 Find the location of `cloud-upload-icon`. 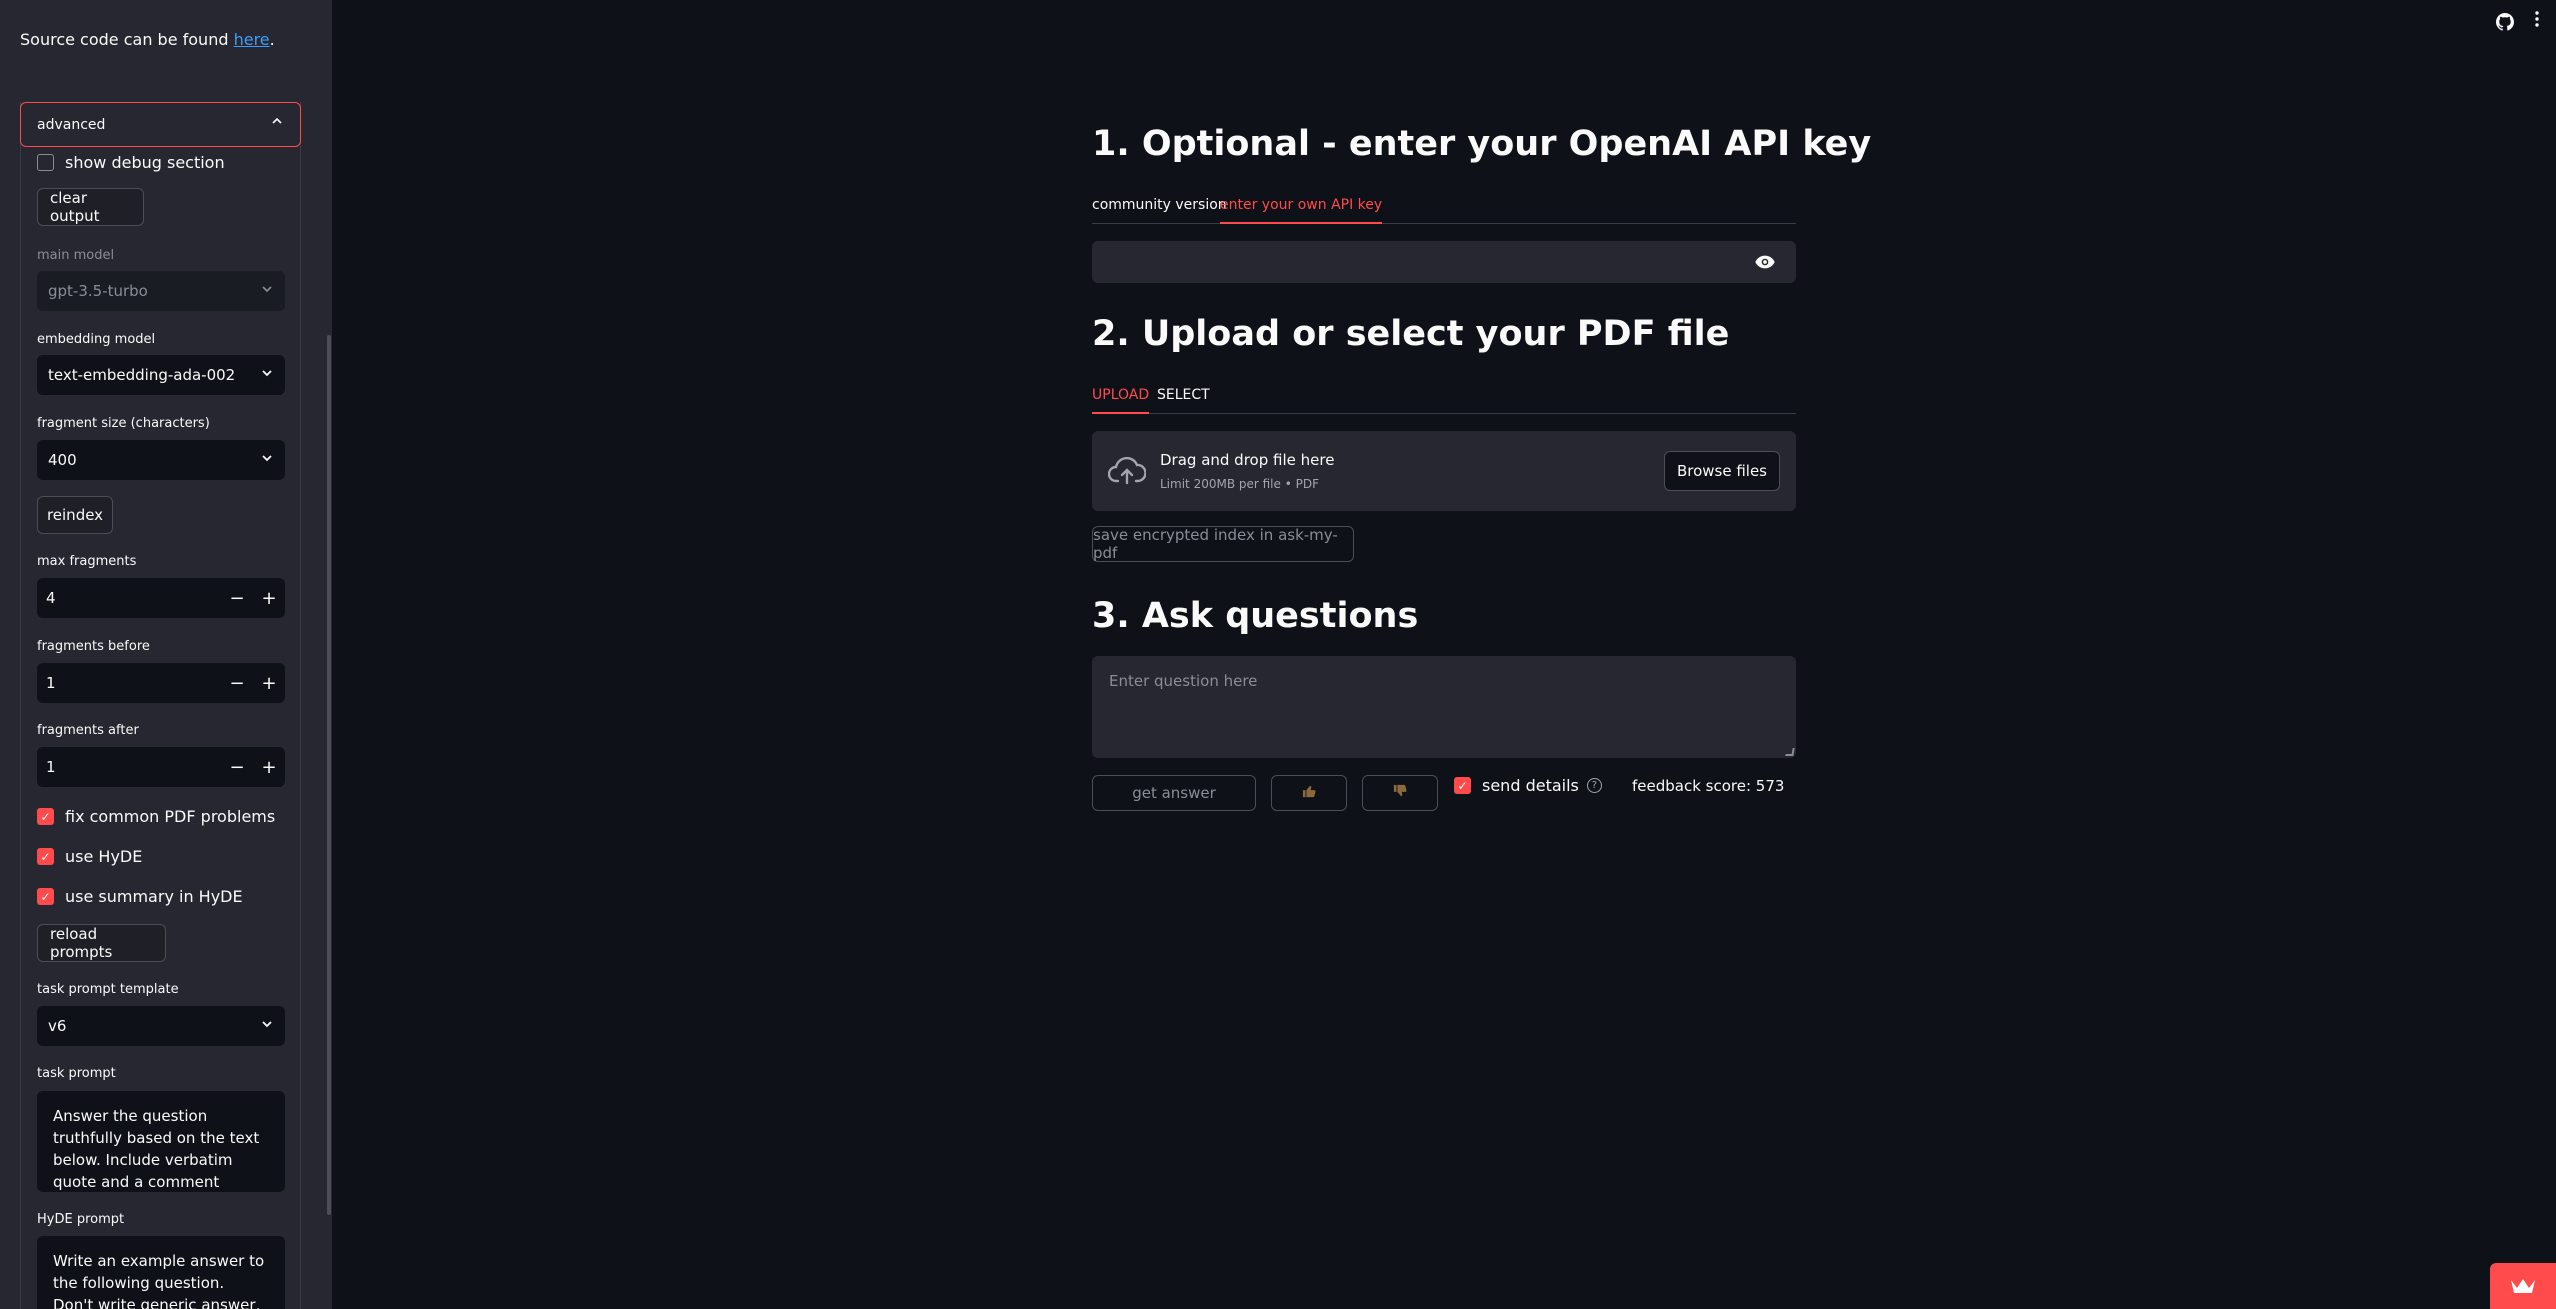

cloud-upload-icon is located at coordinates (1127, 471).